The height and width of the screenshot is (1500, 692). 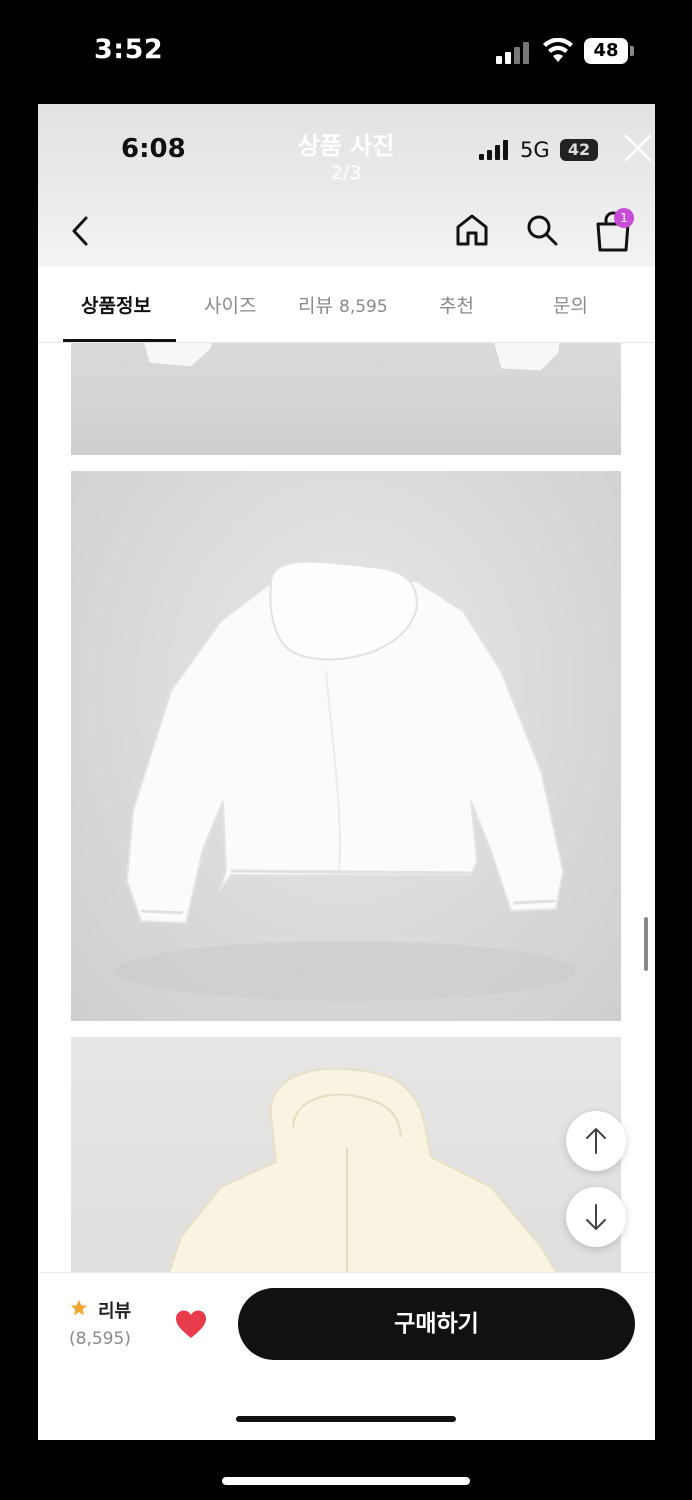 I want to click on outer-status-bar: 3:52 48, so click(x=346, y=52).